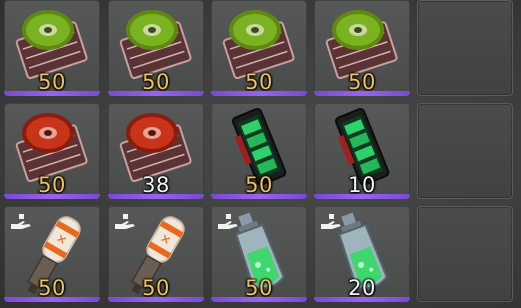 The height and width of the screenshot is (308, 521). What do you see at coordinates (362, 254) in the screenshot?
I see `inventory-slot: 20` at bounding box center [362, 254].